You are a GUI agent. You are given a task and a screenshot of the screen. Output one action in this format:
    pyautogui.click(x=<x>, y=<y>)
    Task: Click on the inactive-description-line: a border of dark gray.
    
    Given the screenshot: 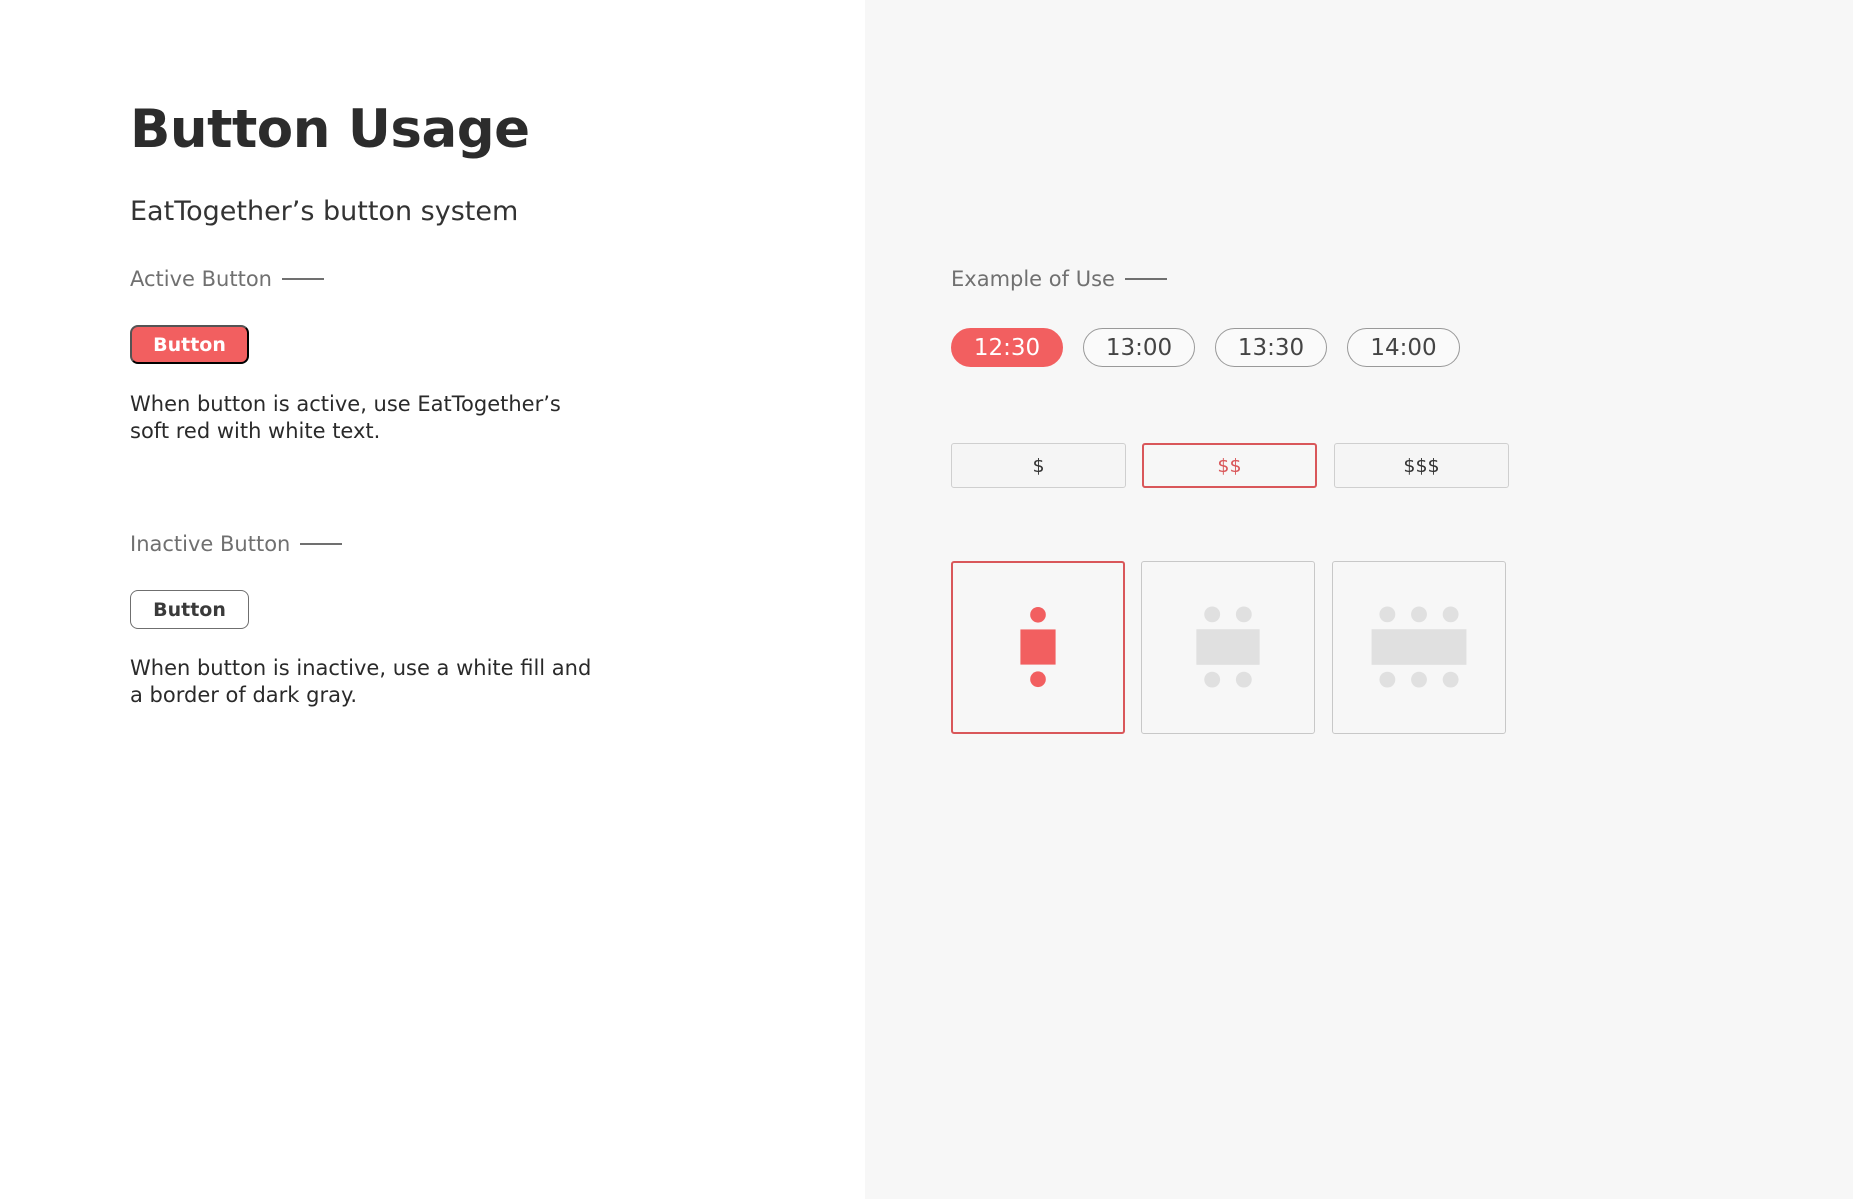 What is the action you would take?
    pyautogui.click(x=244, y=695)
    